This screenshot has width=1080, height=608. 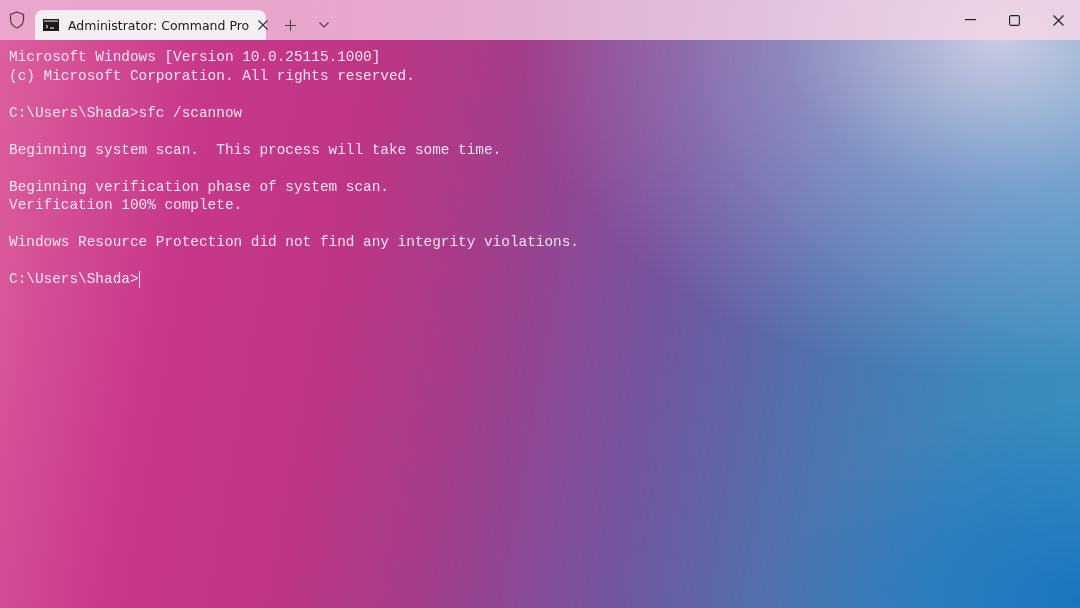 I want to click on minimize-icon, so click(x=970, y=20).